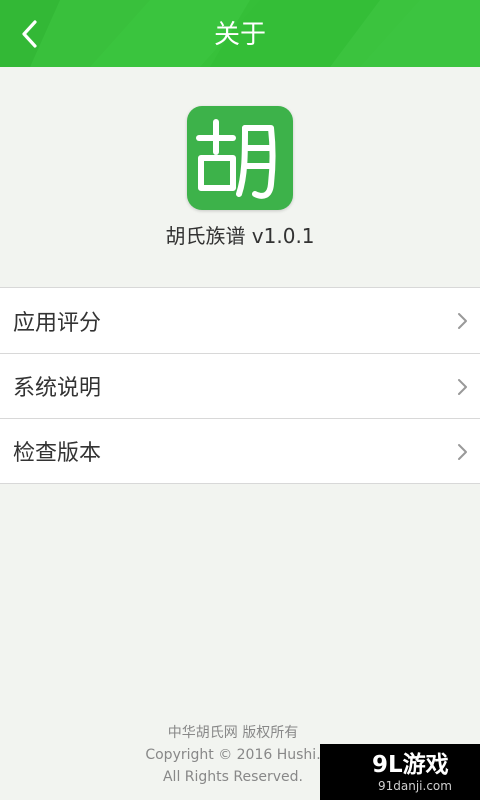 This screenshot has height=800, width=480. I want to click on app-name-version: 胡氏族谱 v1.0.1, so click(240, 236).